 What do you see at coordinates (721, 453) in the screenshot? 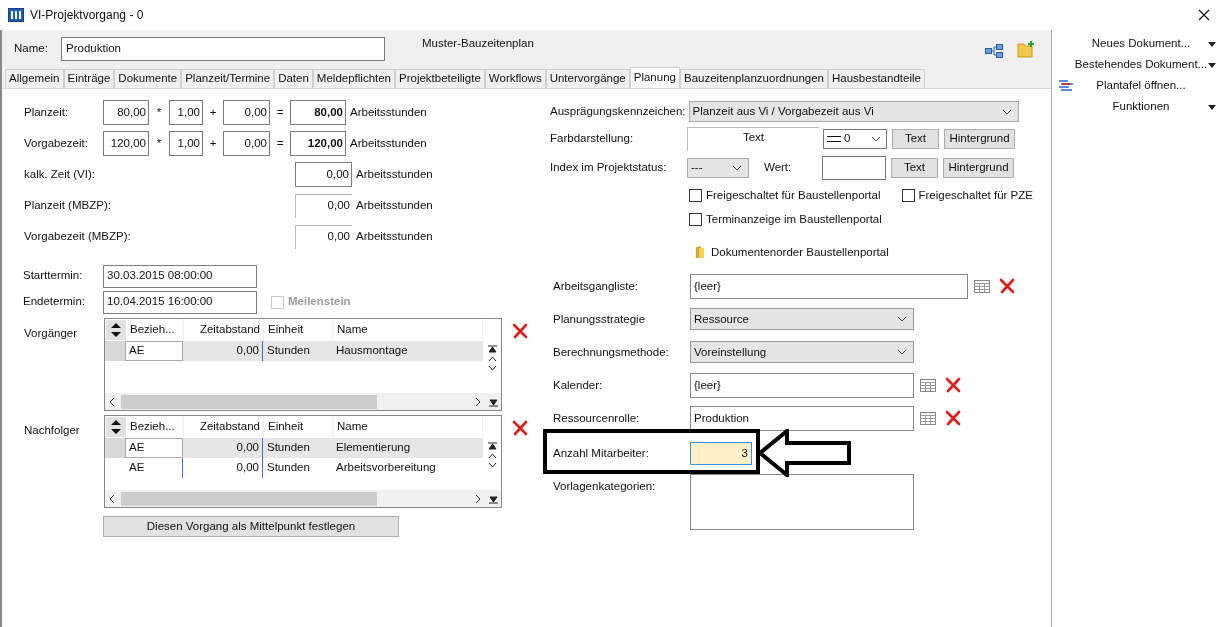
I see `number-field: 3` at bounding box center [721, 453].